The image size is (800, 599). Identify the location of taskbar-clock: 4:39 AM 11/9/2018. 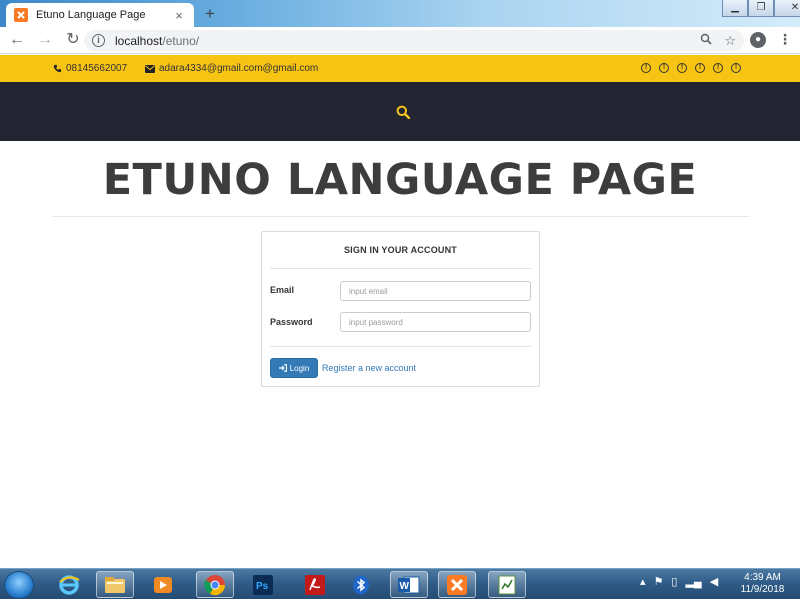
(762, 584).